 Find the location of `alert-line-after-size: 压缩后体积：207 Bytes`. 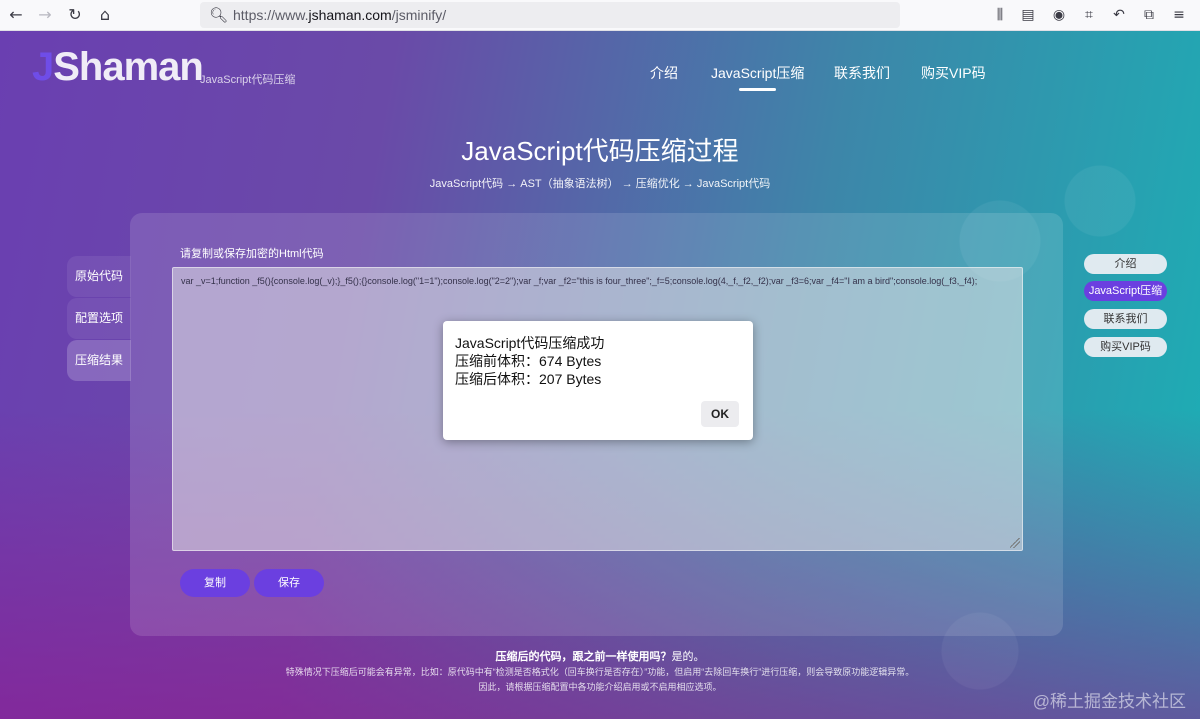

alert-line-after-size: 压缩后体积：207 Bytes is located at coordinates (528, 379).